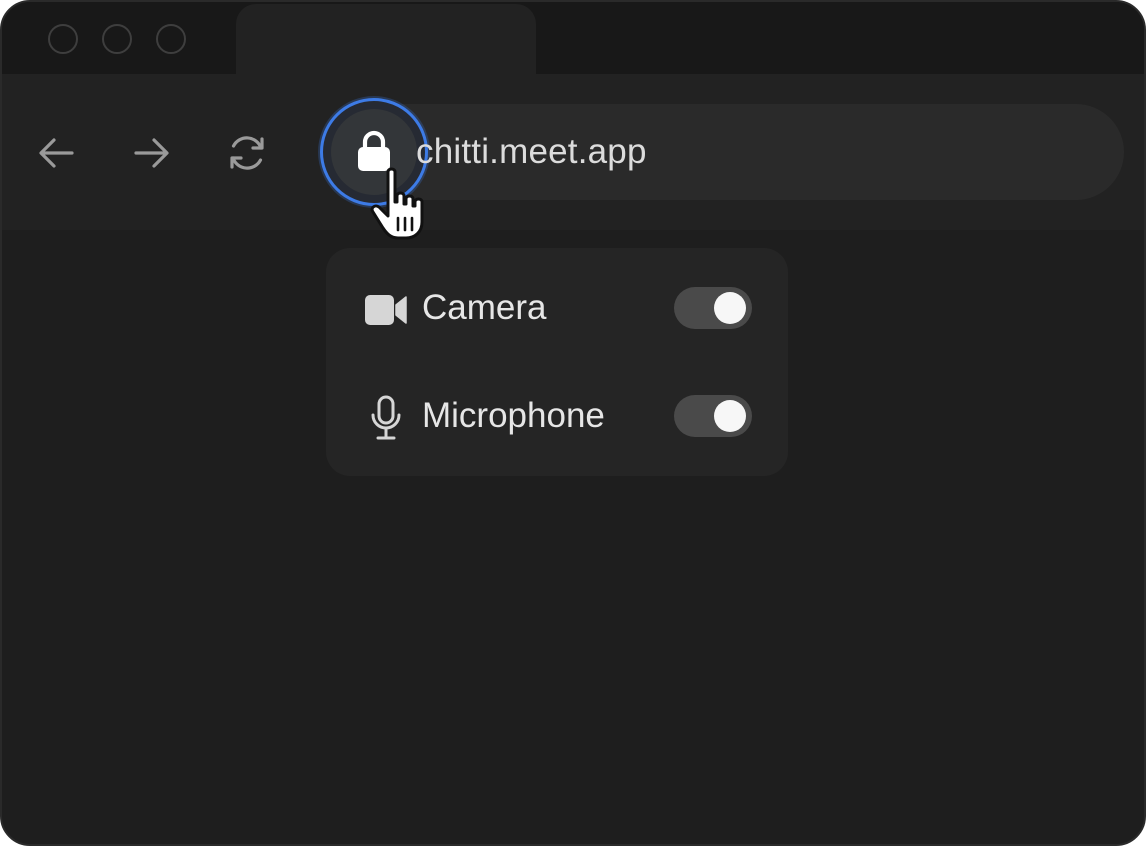 The width and height of the screenshot is (1146, 846). Describe the element at coordinates (730, 416) in the screenshot. I see `microphone-toggle-knob` at that location.